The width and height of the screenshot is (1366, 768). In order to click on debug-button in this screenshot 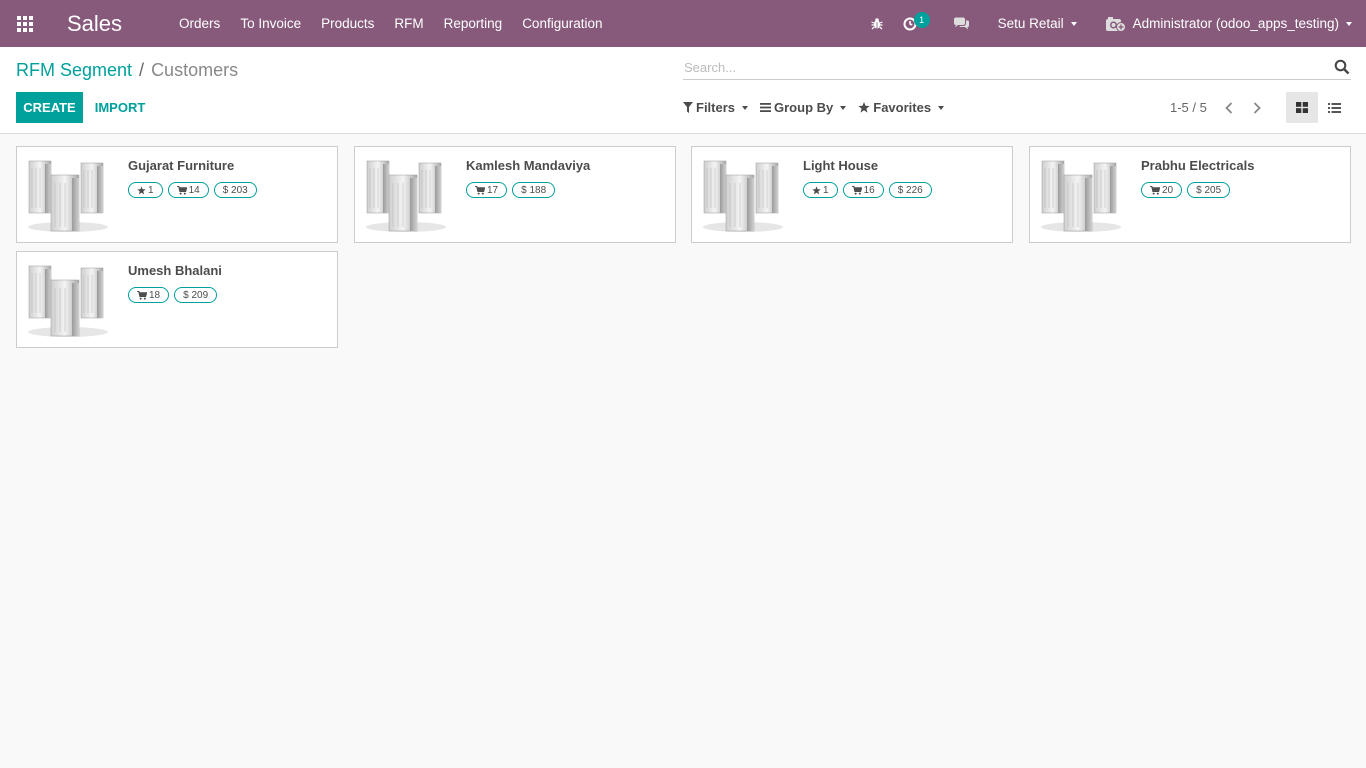, I will do `click(877, 23)`.